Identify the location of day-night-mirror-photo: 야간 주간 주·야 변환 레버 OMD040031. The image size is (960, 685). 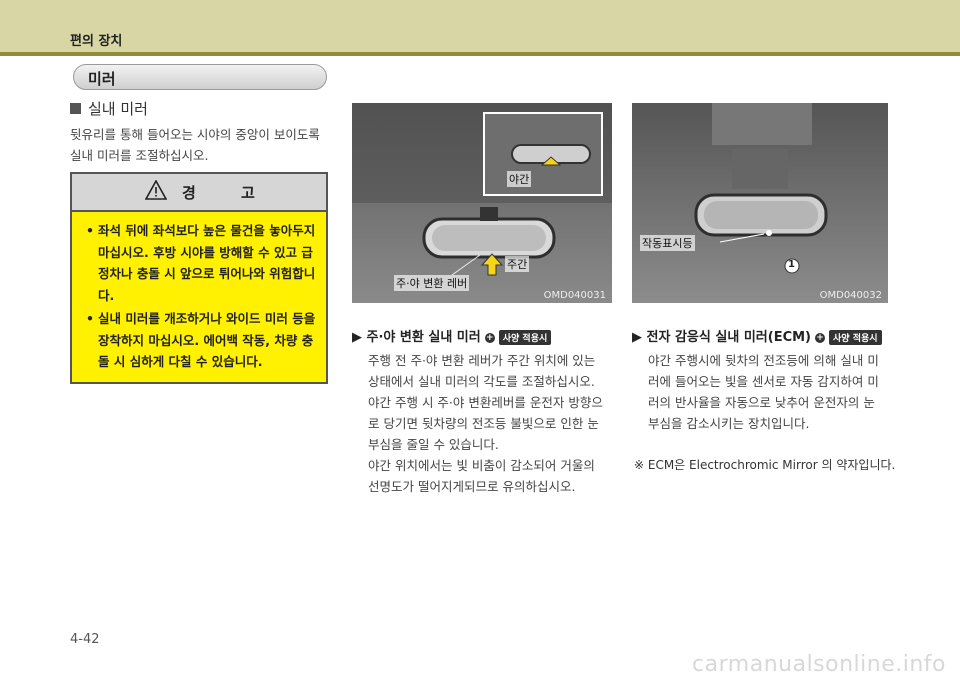
(482, 203).